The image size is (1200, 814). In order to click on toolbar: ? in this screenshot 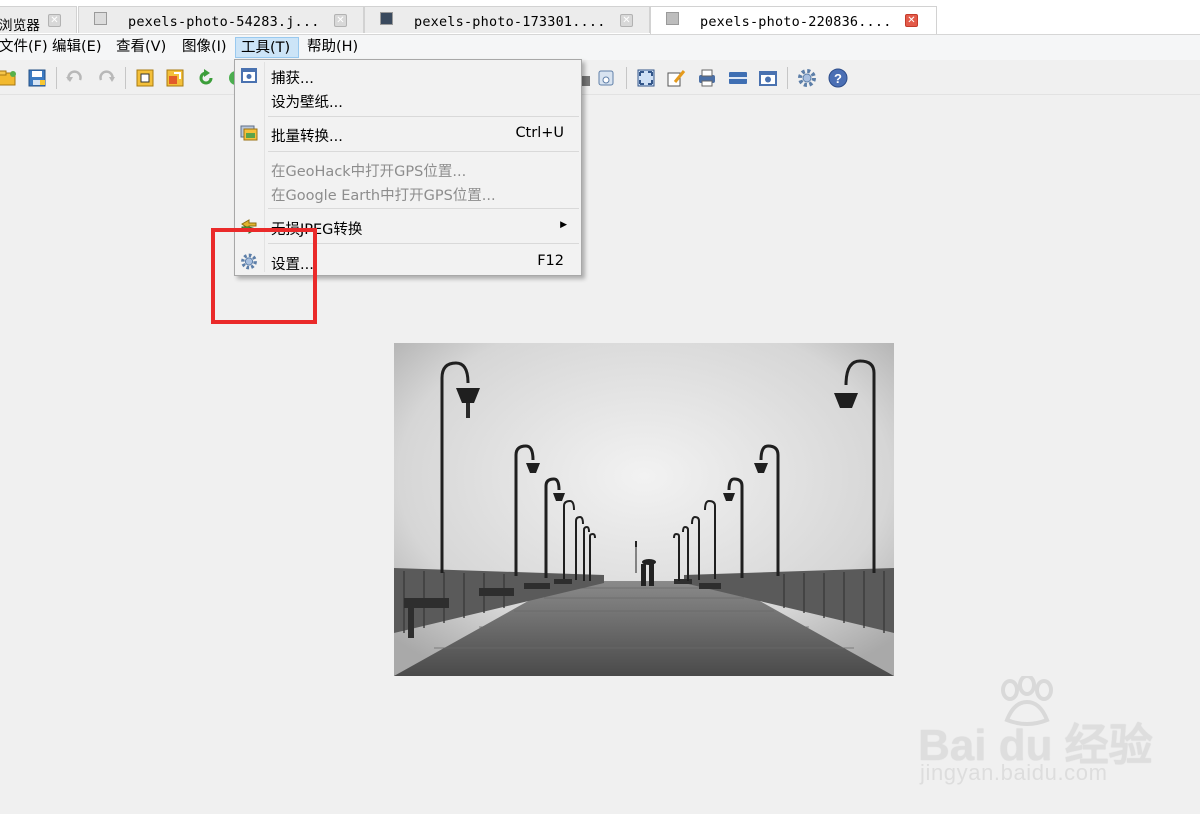, I will do `click(600, 77)`.